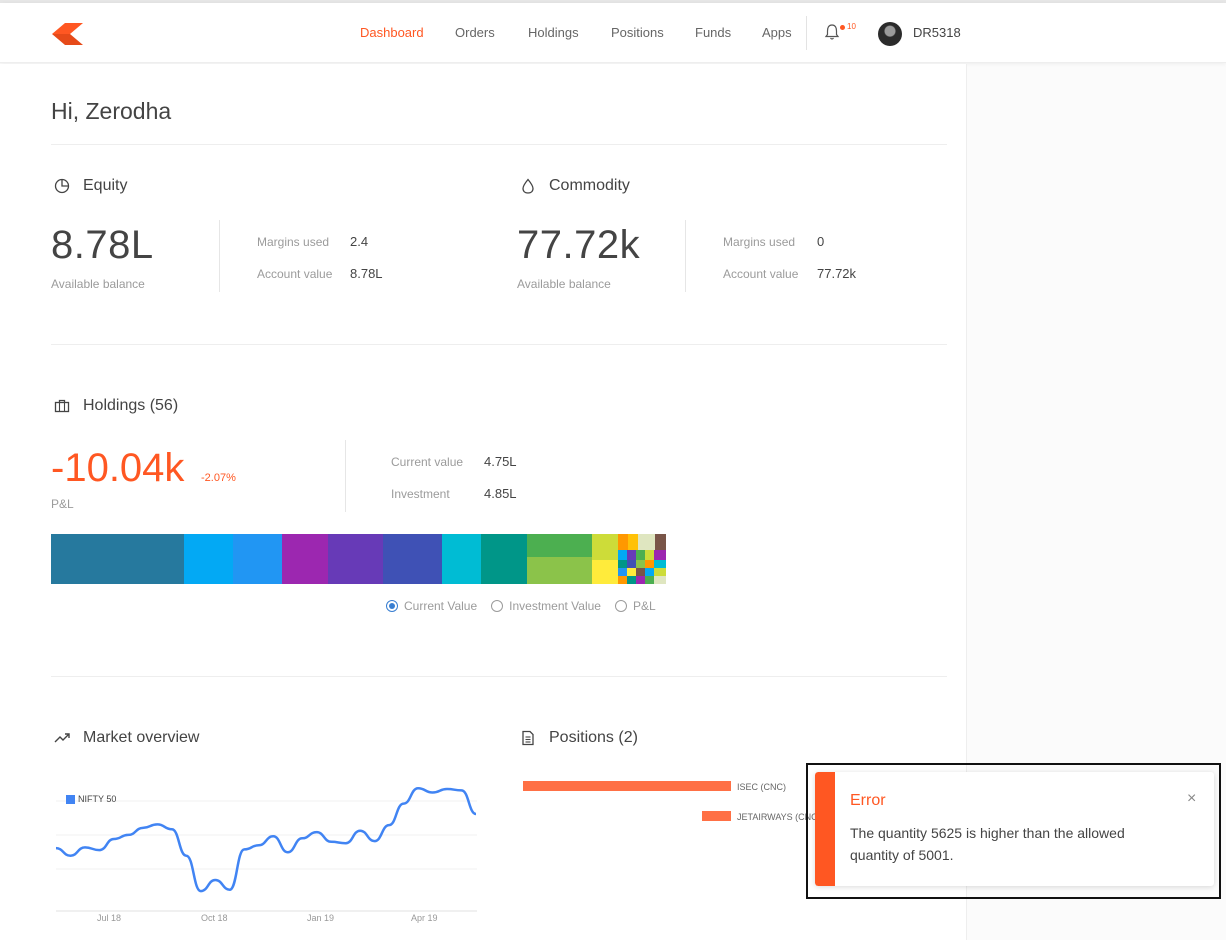  I want to click on holdings-pnl: -10.04k, so click(118, 468).